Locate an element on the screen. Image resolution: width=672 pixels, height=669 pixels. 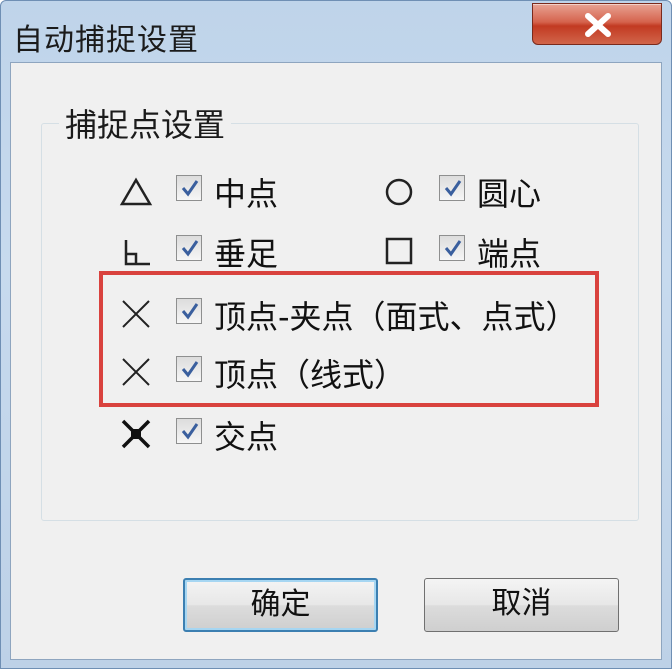
triangle-icon is located at coordinates (136, 191).